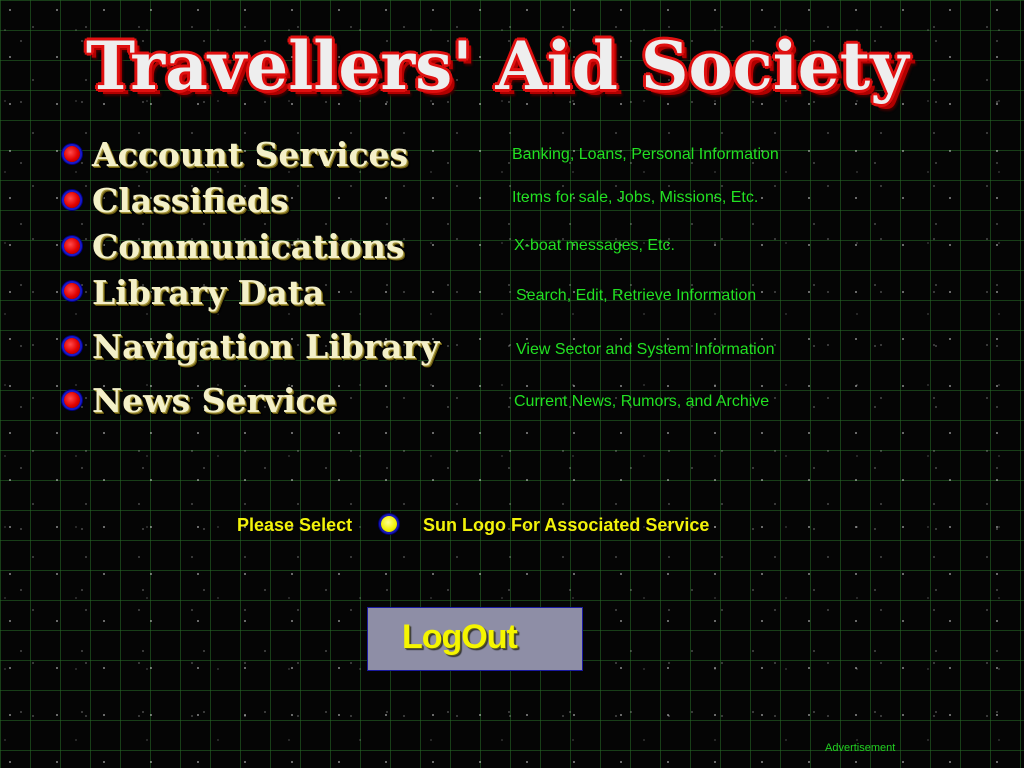  What do you see at coordinates (389, 524) in the screenshot?
I see `sun-logo-icon` at bounding box center [389, 524].